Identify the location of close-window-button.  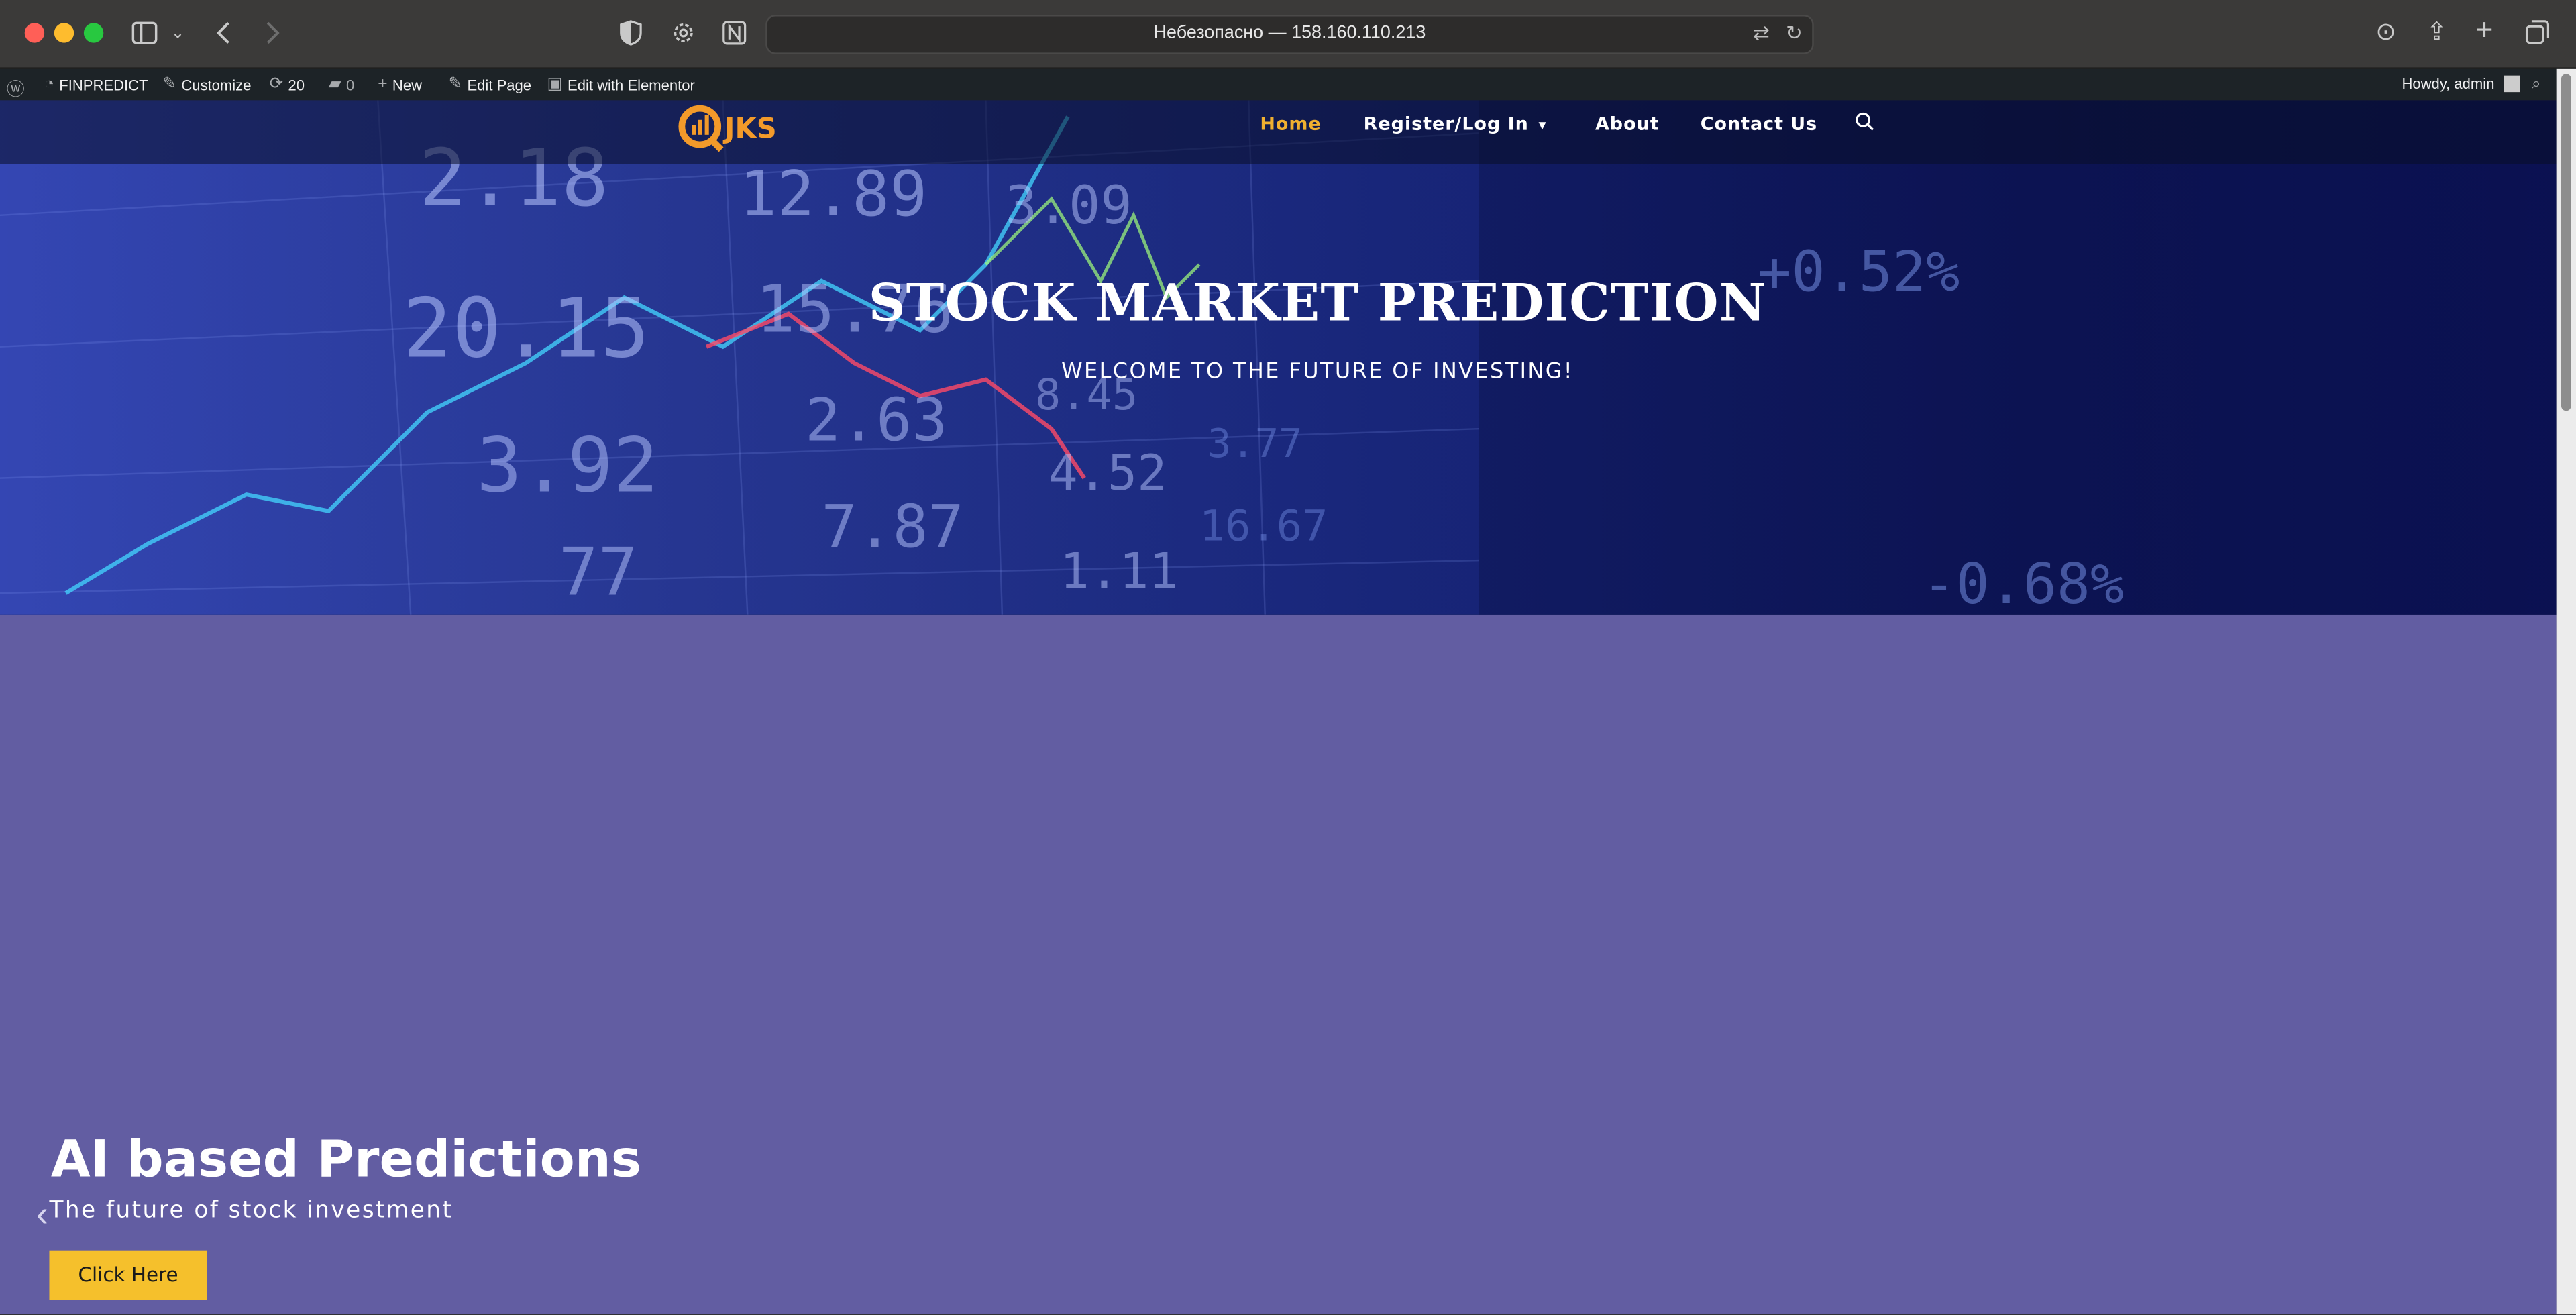
(34, 33).